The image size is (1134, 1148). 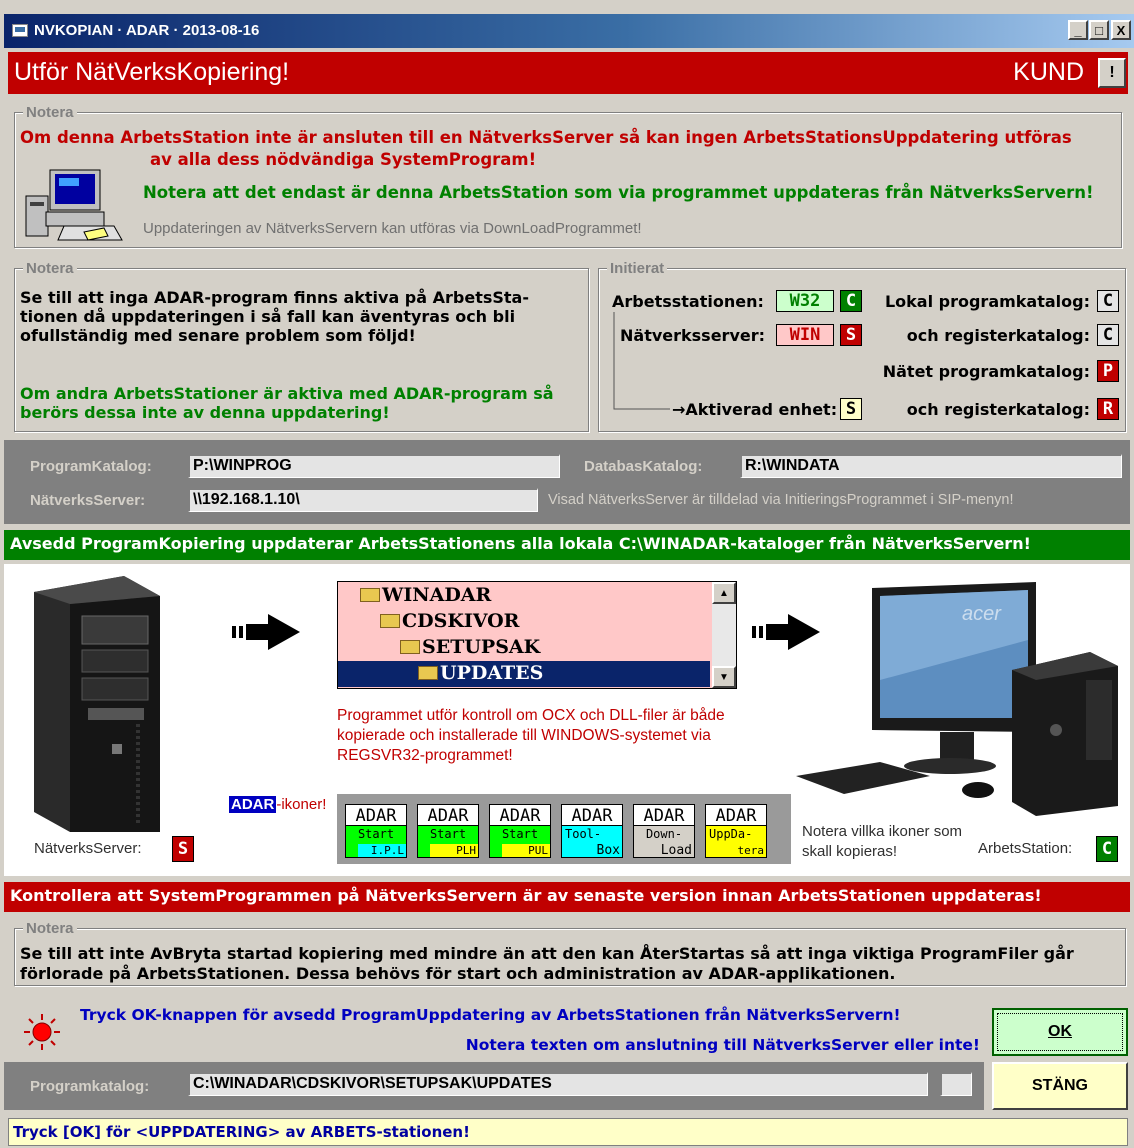 I want to click on adar-icon-line2: Load, so click(x=670, y=850).